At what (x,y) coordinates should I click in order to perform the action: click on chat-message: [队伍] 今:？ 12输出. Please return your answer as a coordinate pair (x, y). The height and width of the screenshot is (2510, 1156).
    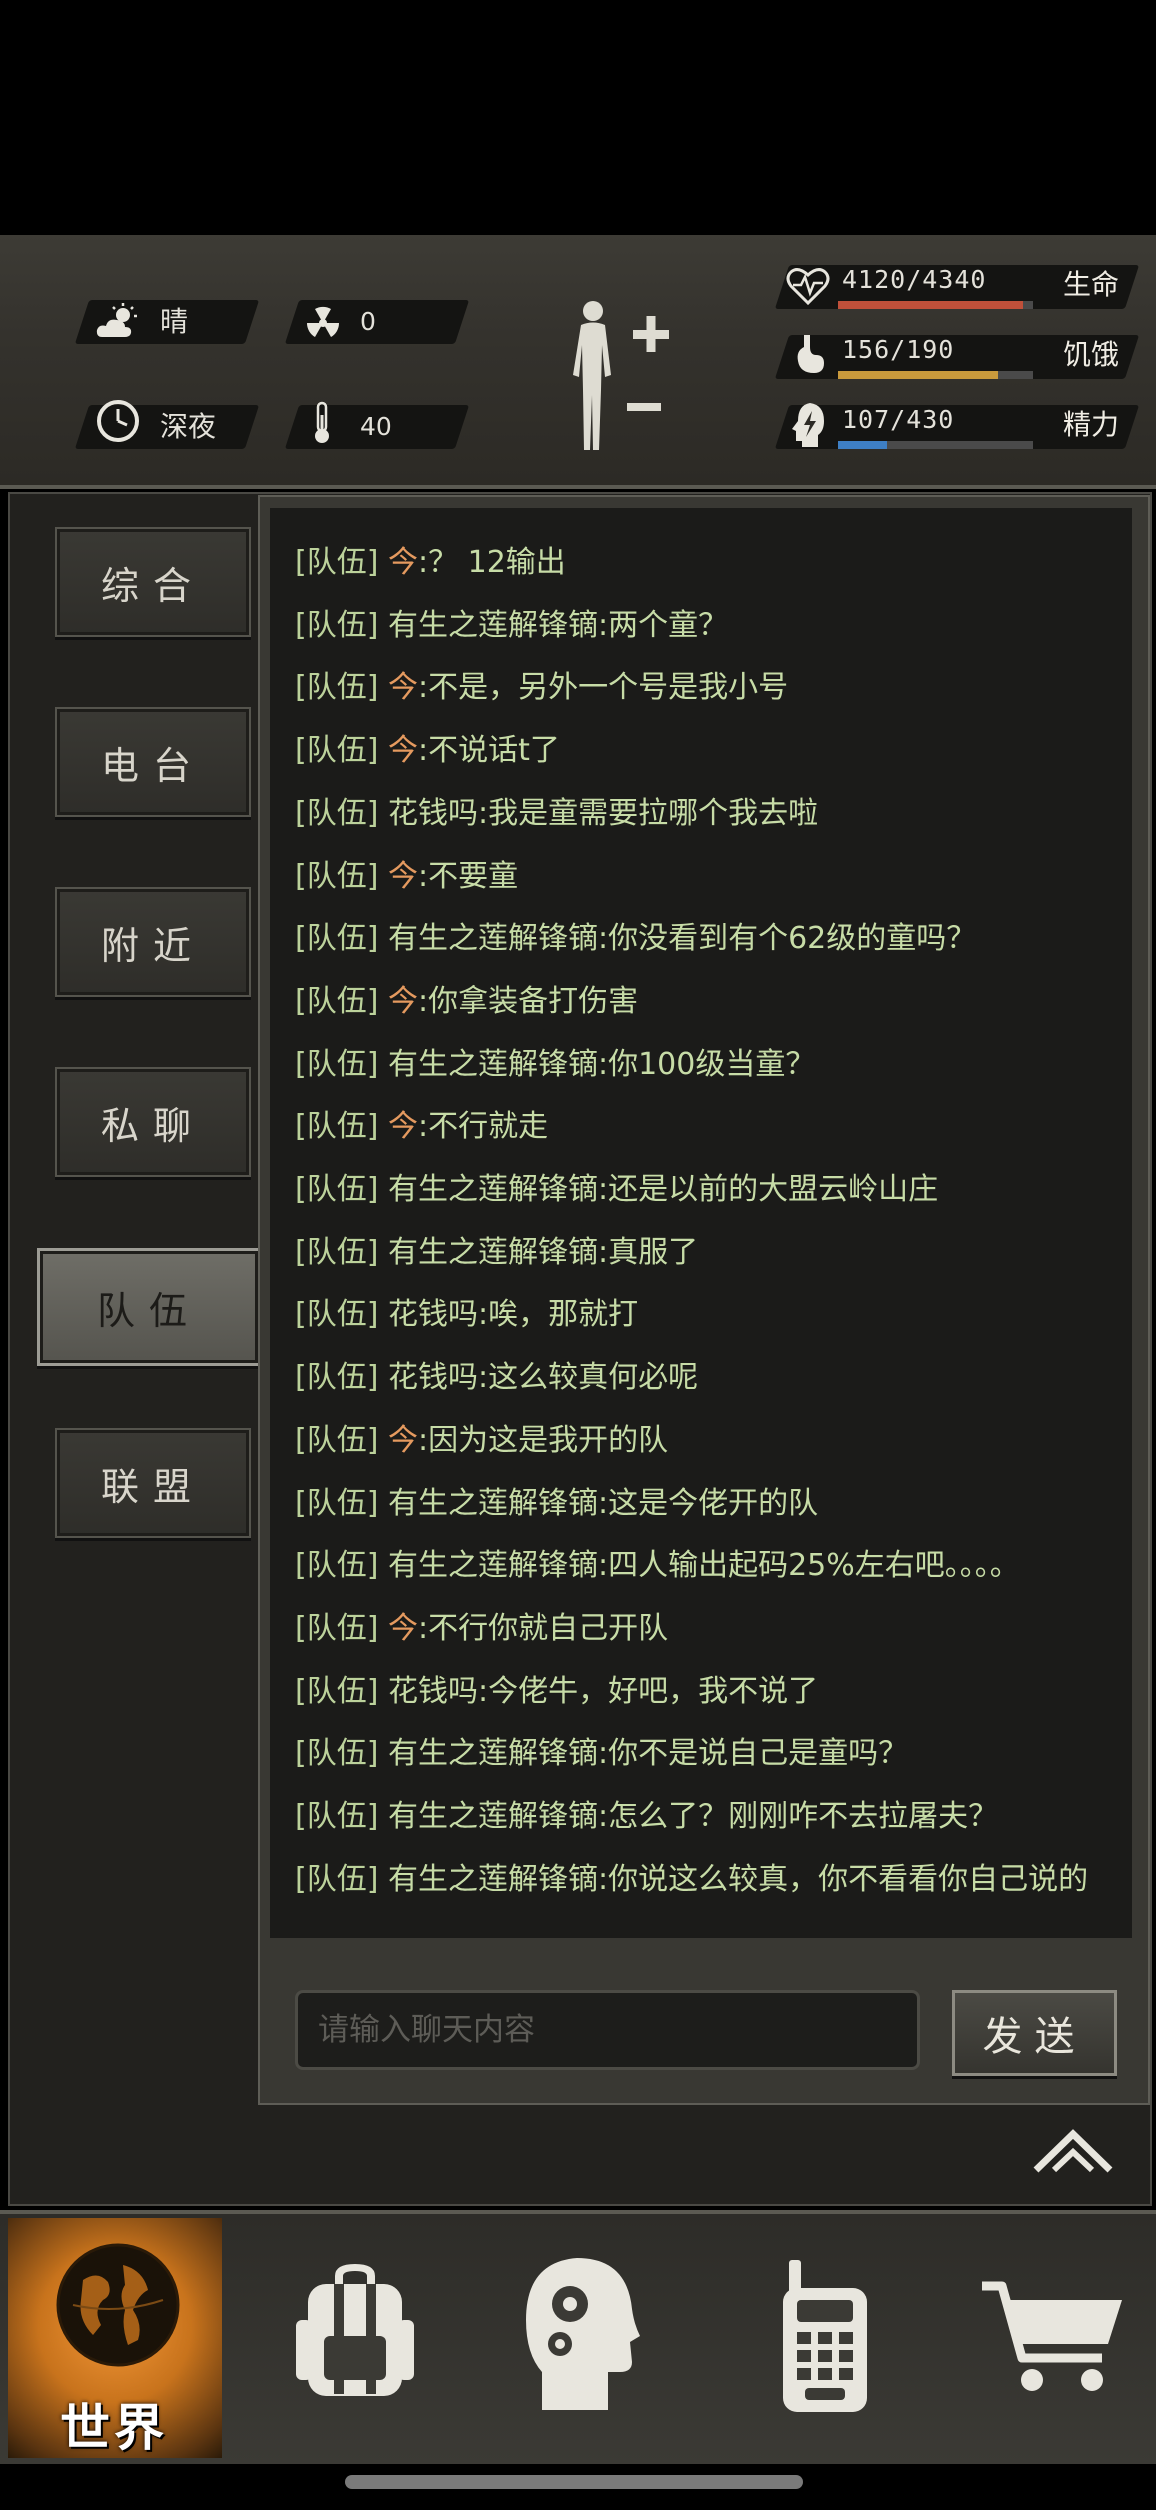
    Looking at the image, I should click on (430, 563).